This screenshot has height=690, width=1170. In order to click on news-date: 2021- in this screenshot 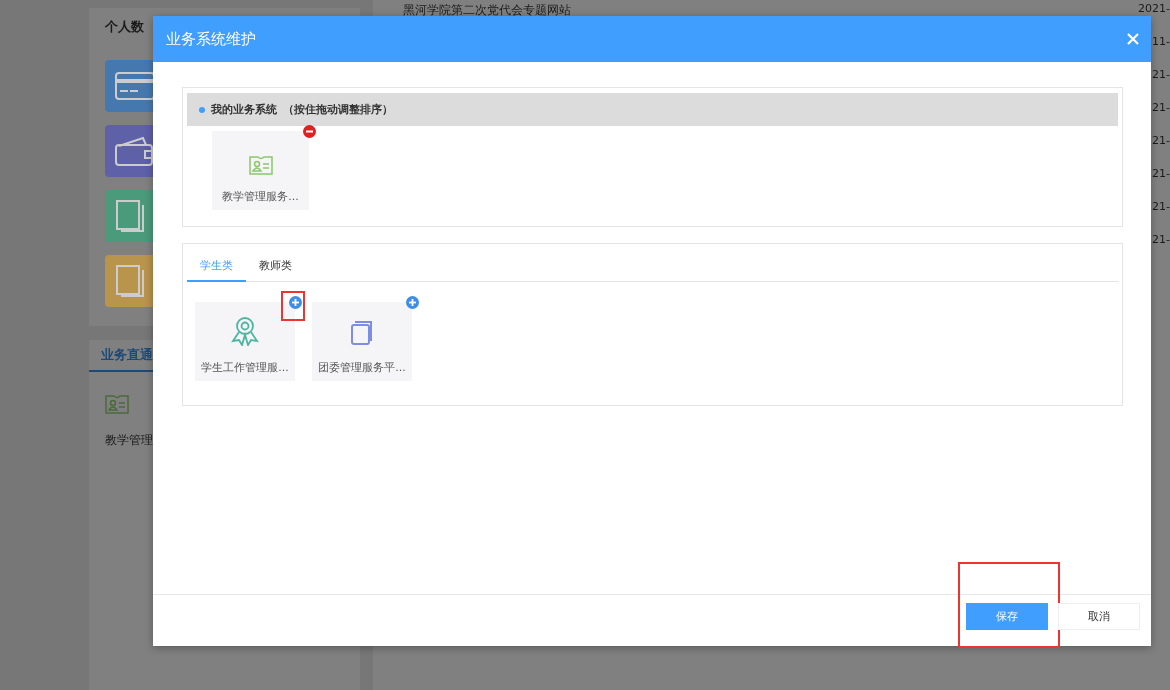, I will do `click(1154, 9)`.